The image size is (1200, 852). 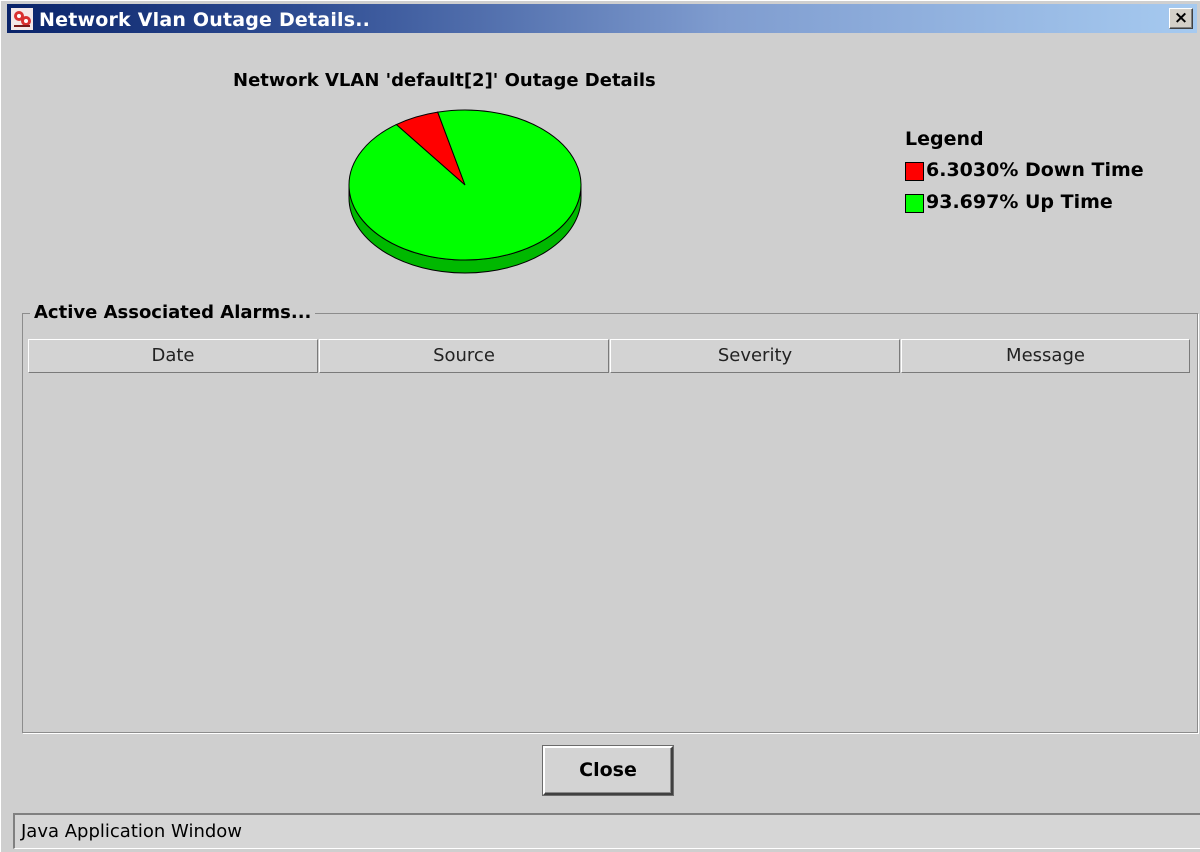 I want to click on status-bar: Java Application Window, so click(x=606, y=831).